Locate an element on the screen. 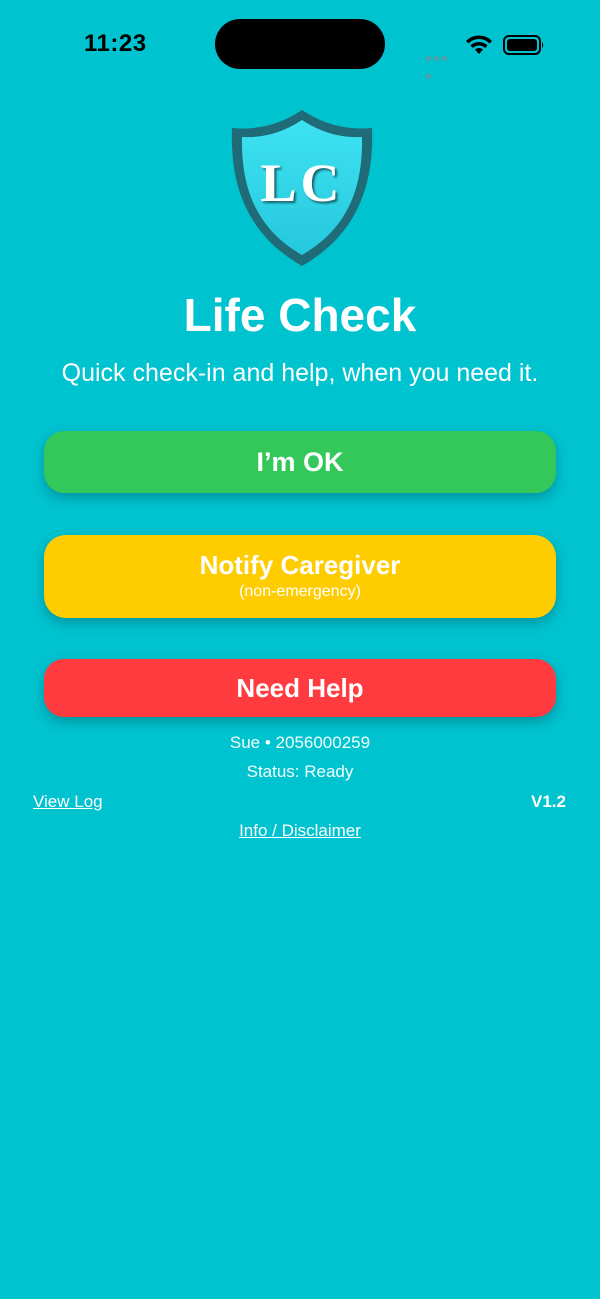 The height and width of the screenshot is (1299, 600). info-disclaimer-row: Info / Disclaimer is located at coordinates (300, 831).